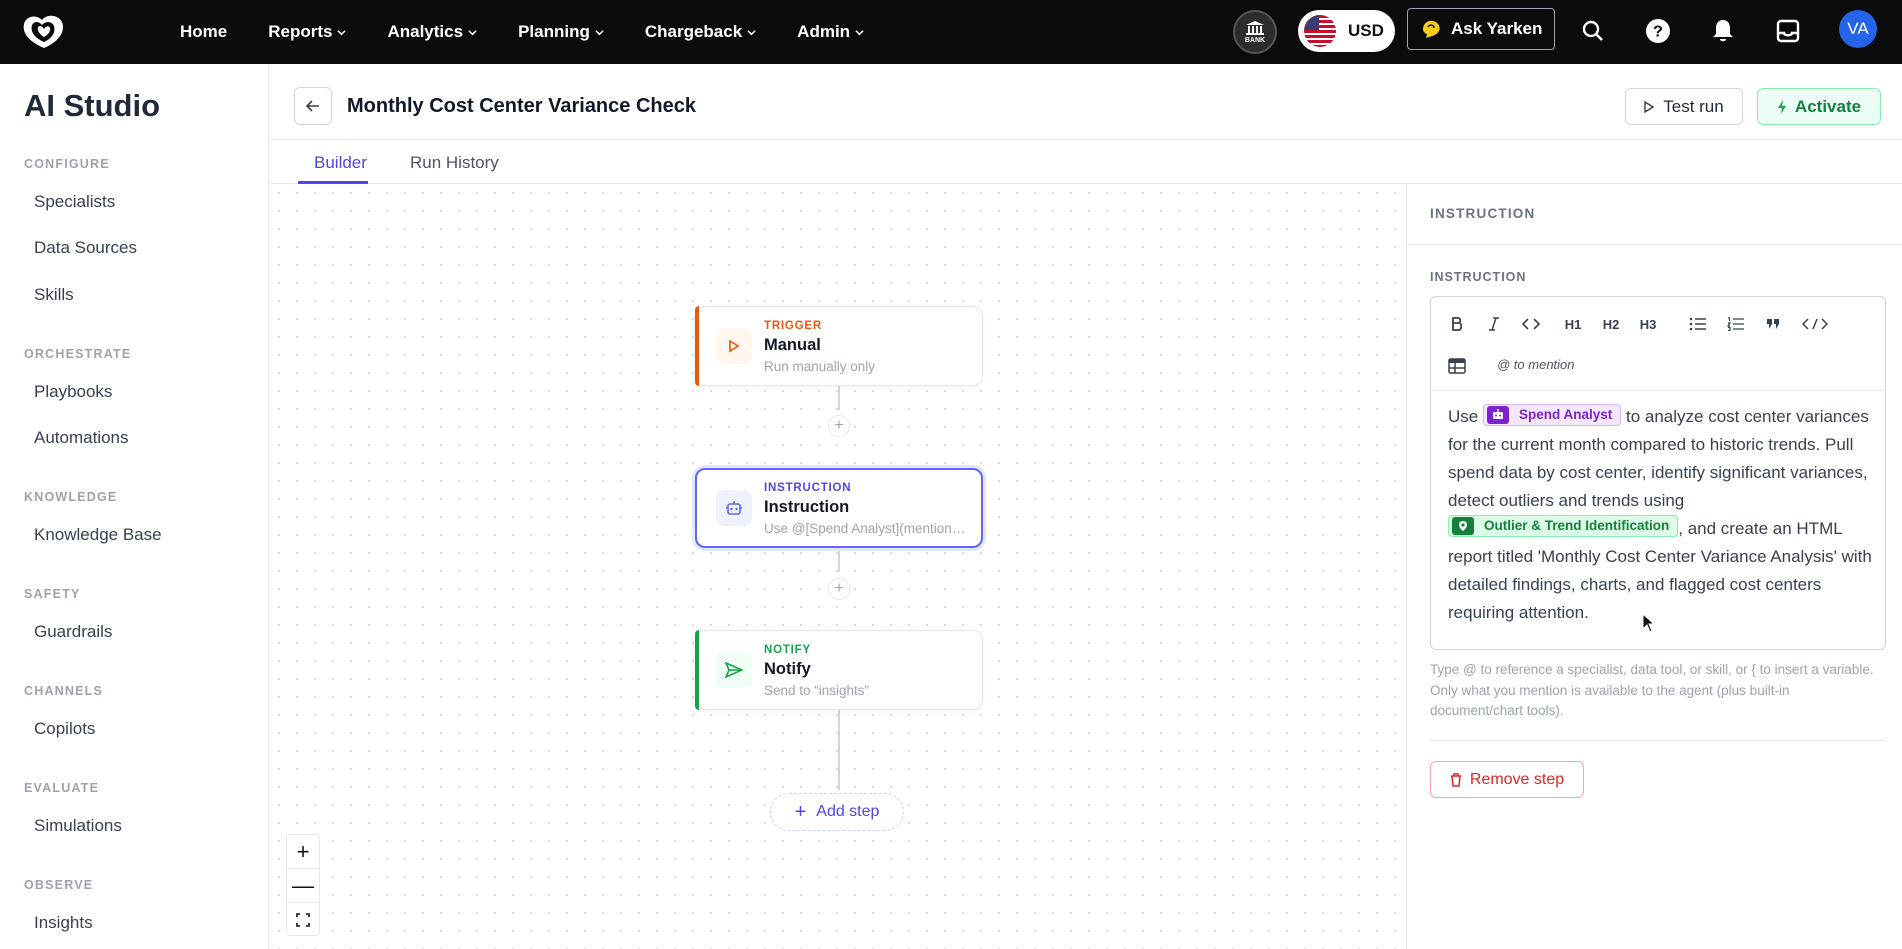  What do you see at coordinates (1684, 106) in the screenshot?
I see `test-run-button: Test run` at bounding box center [1684, 106].